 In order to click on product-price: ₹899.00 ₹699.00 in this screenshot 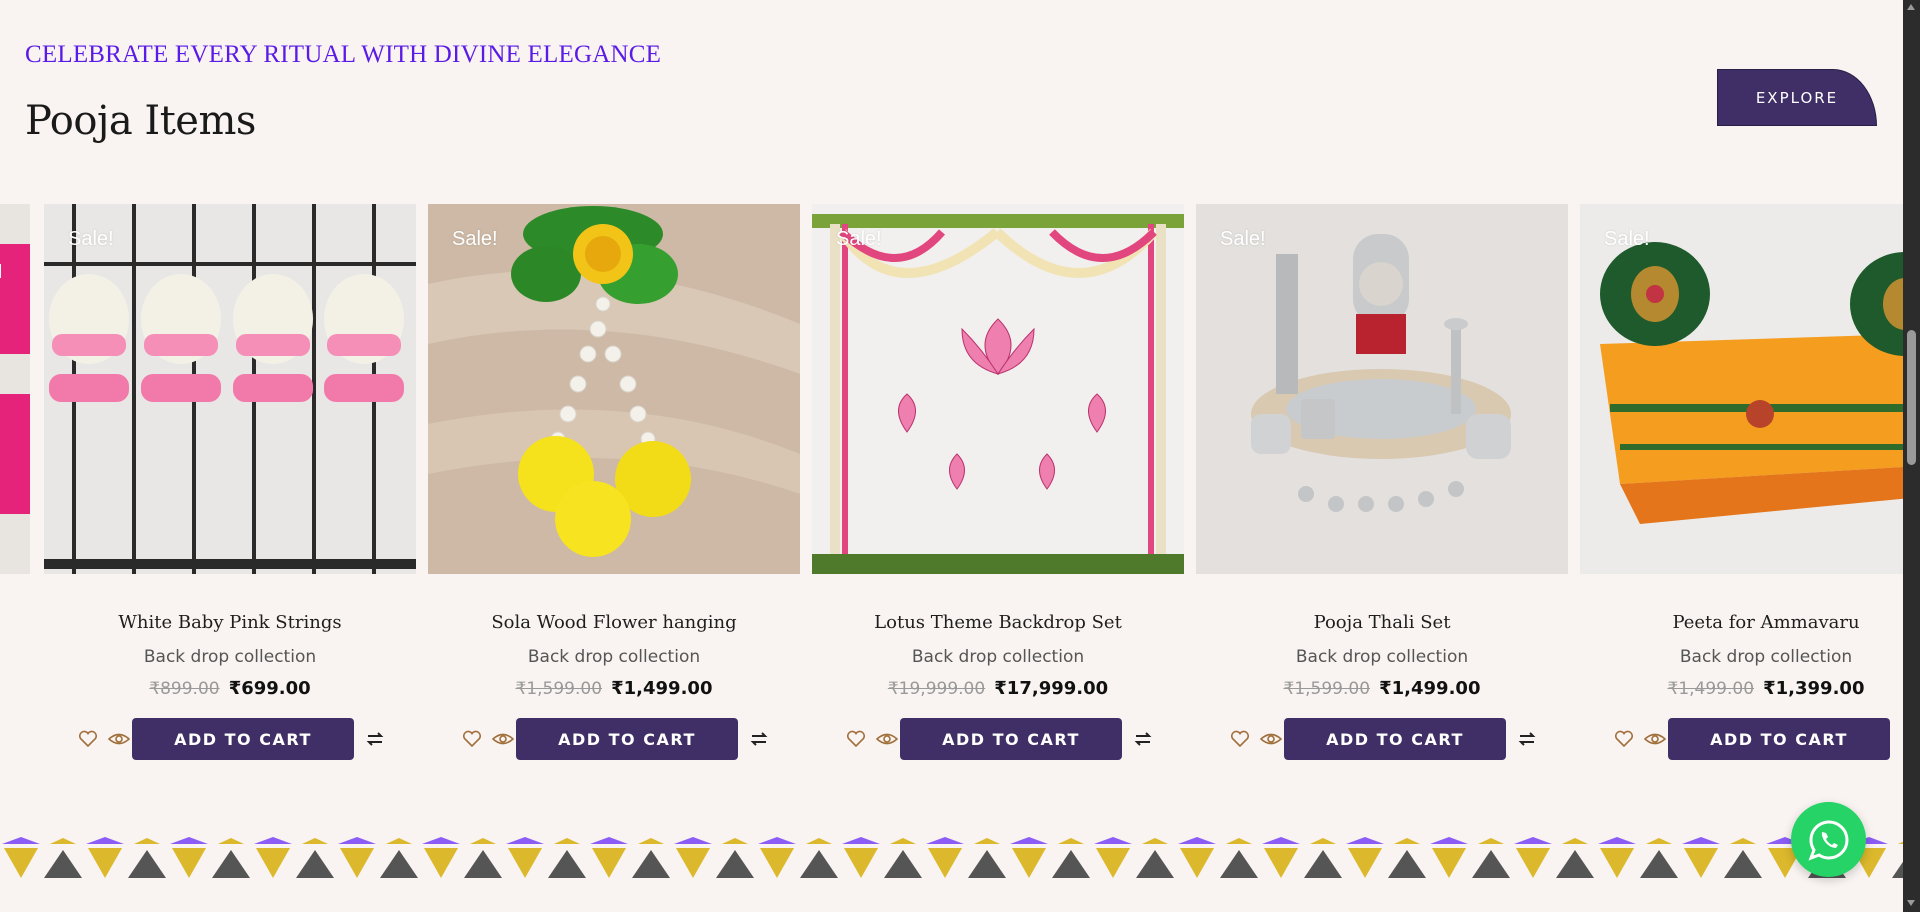, I will do `click(230, 688)`.